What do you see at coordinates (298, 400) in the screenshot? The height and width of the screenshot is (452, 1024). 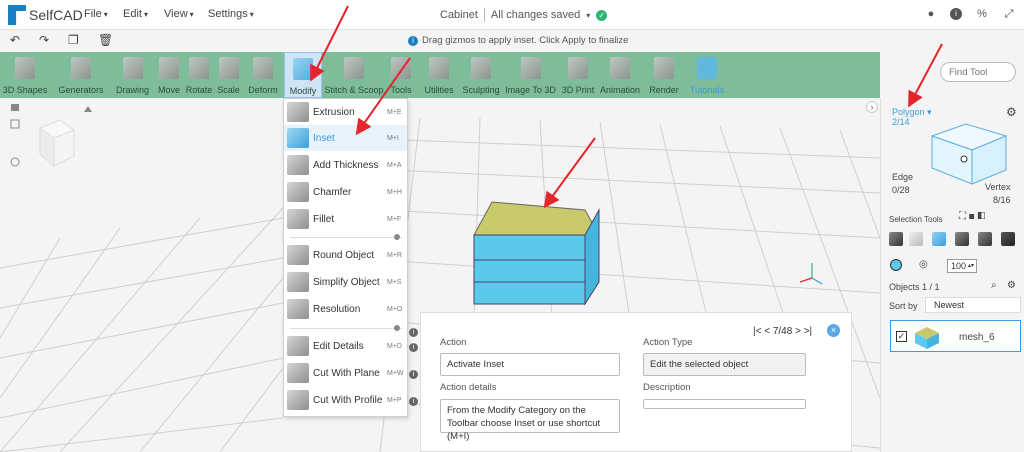 I see `cut-profile-icon` at bounding box center [298, 400].